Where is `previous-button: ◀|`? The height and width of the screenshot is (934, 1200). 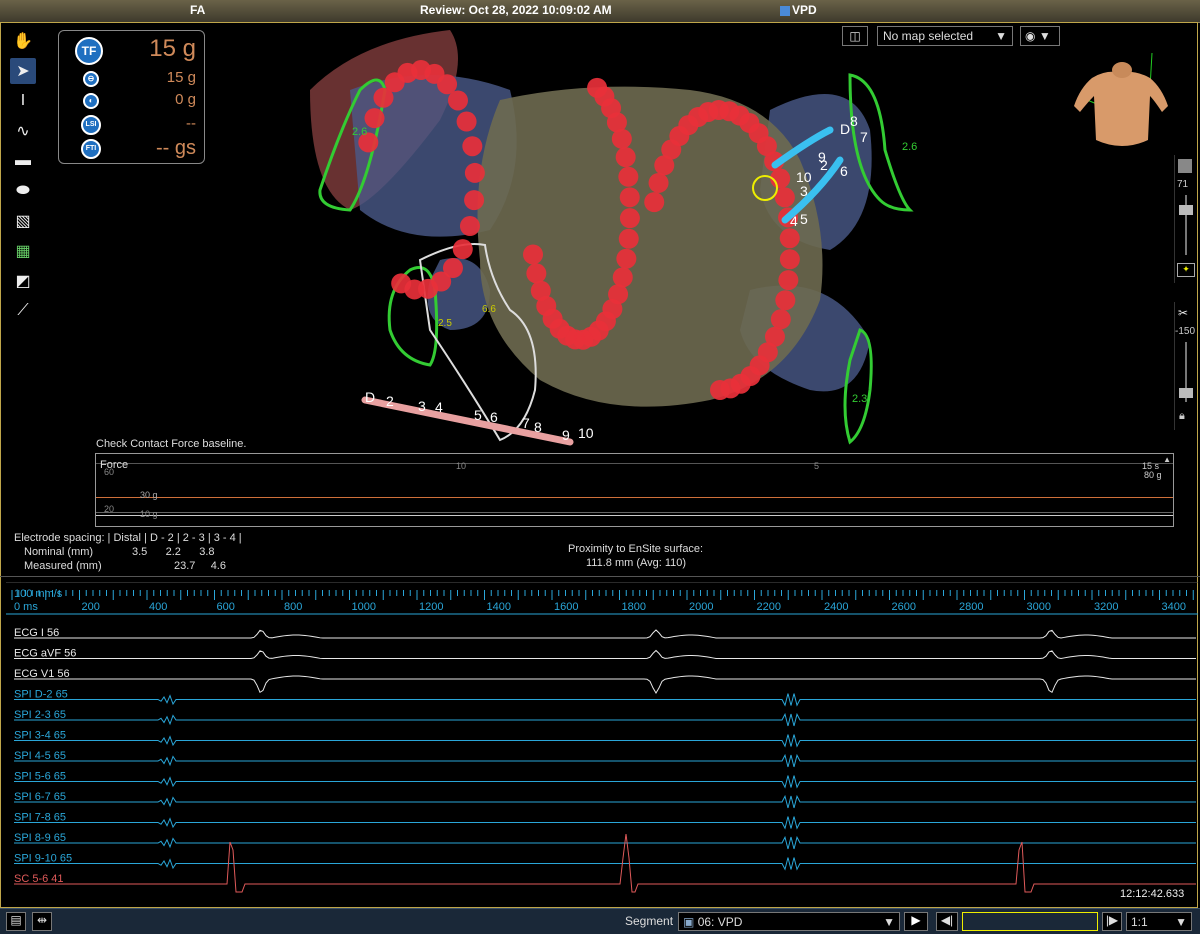
previous-button: ◀| is located at coordinates (947, 921).